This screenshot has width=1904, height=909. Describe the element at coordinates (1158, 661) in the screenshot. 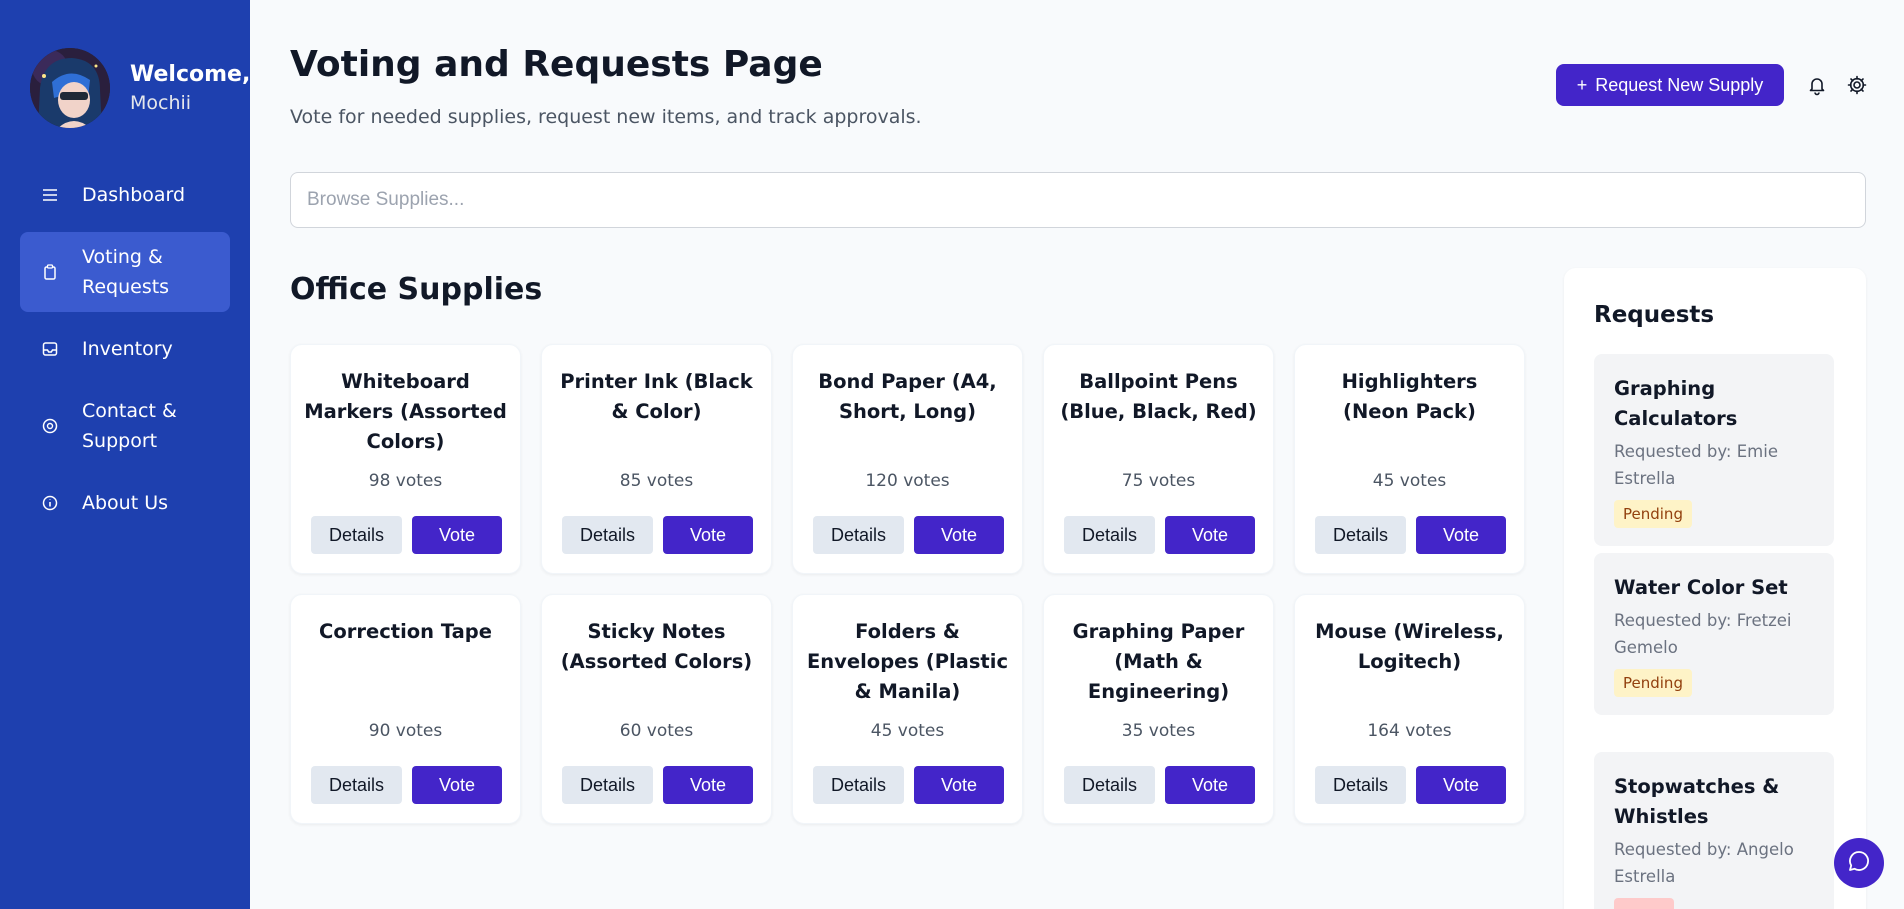

I see `supply-name: Graphing Paper (Math & Engineering)` at that location.